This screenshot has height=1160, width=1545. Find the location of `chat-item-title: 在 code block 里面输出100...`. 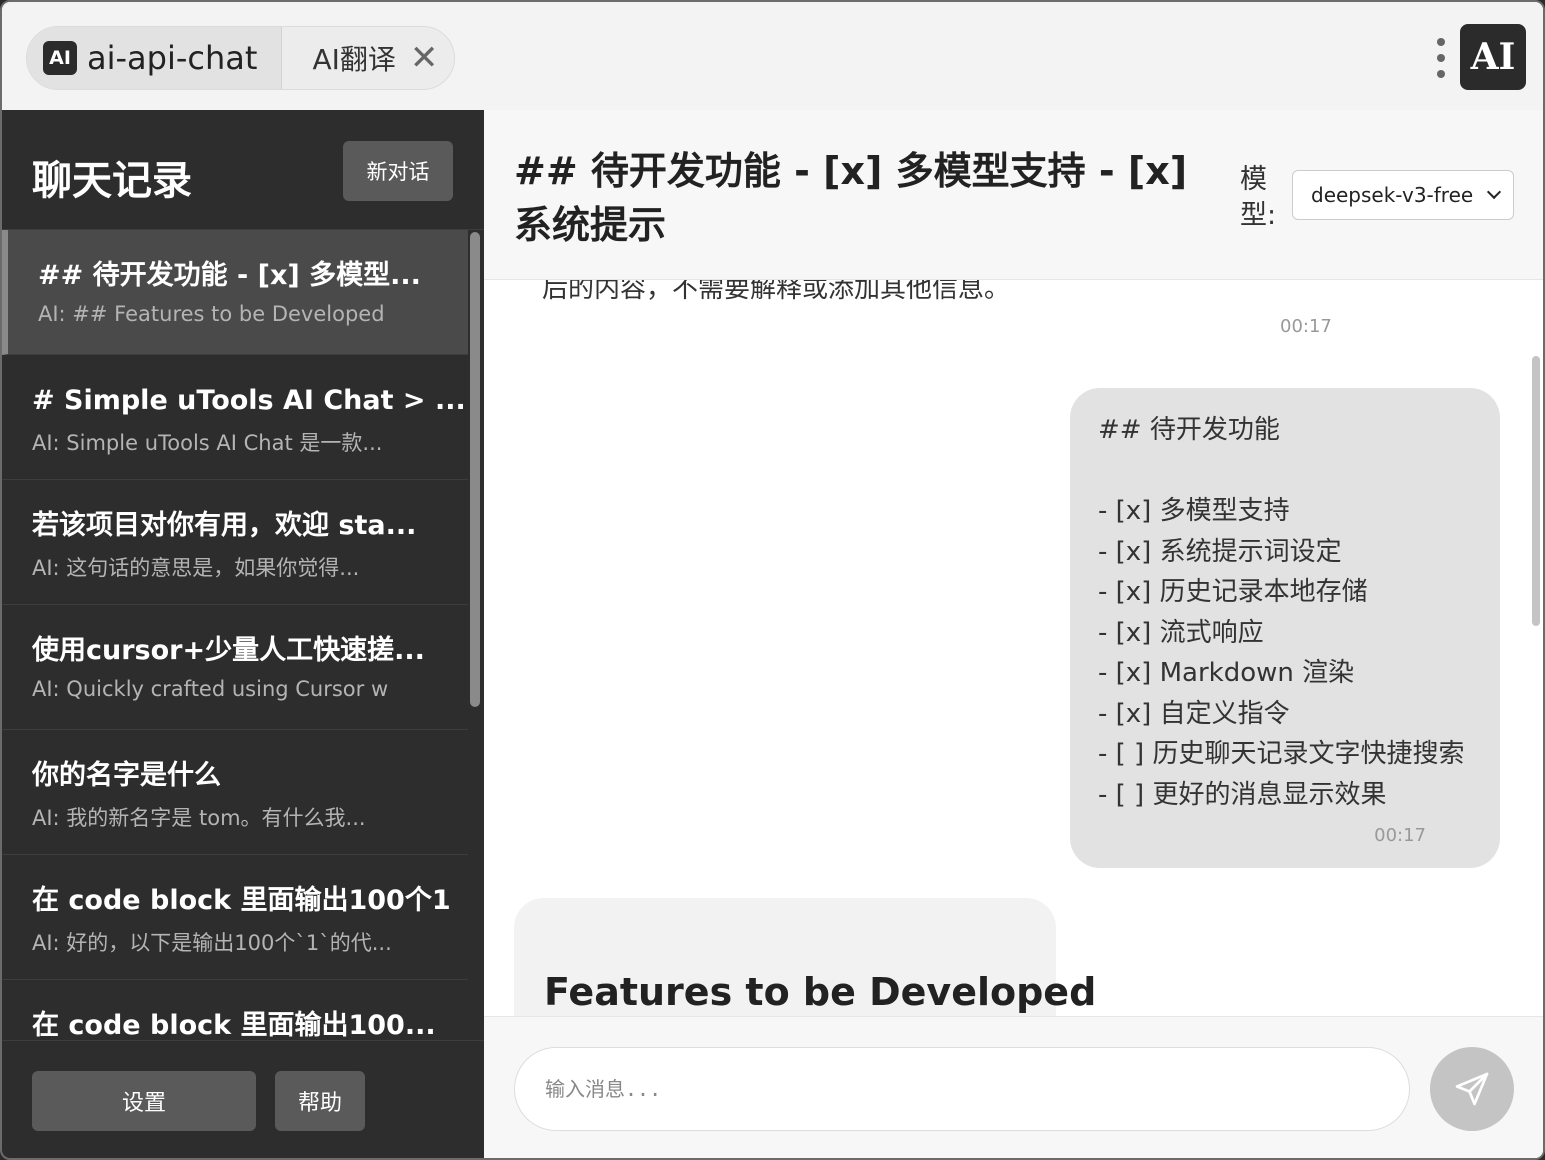

chat-item-title: 在 code block 里面输出100... is located at coordinates (234, 1025).